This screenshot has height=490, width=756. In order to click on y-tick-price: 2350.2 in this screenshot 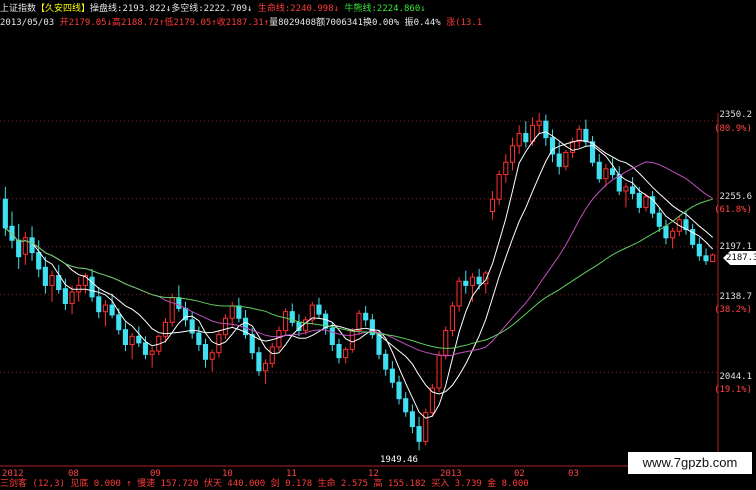, I will do `click(735, 115)`.